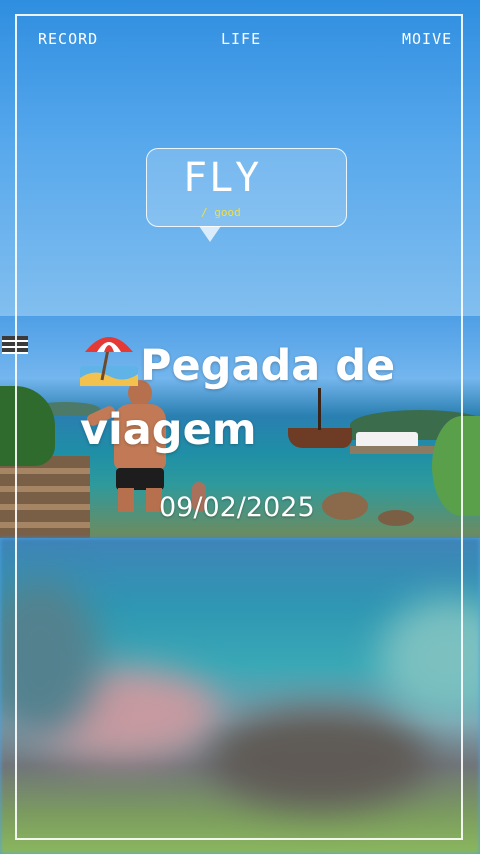 Image resolution: width=480 pixels, height=854 pixels. Describe the element at coordinates (27, 426) in the screenshot. I see `photo-left-tree` at that location.